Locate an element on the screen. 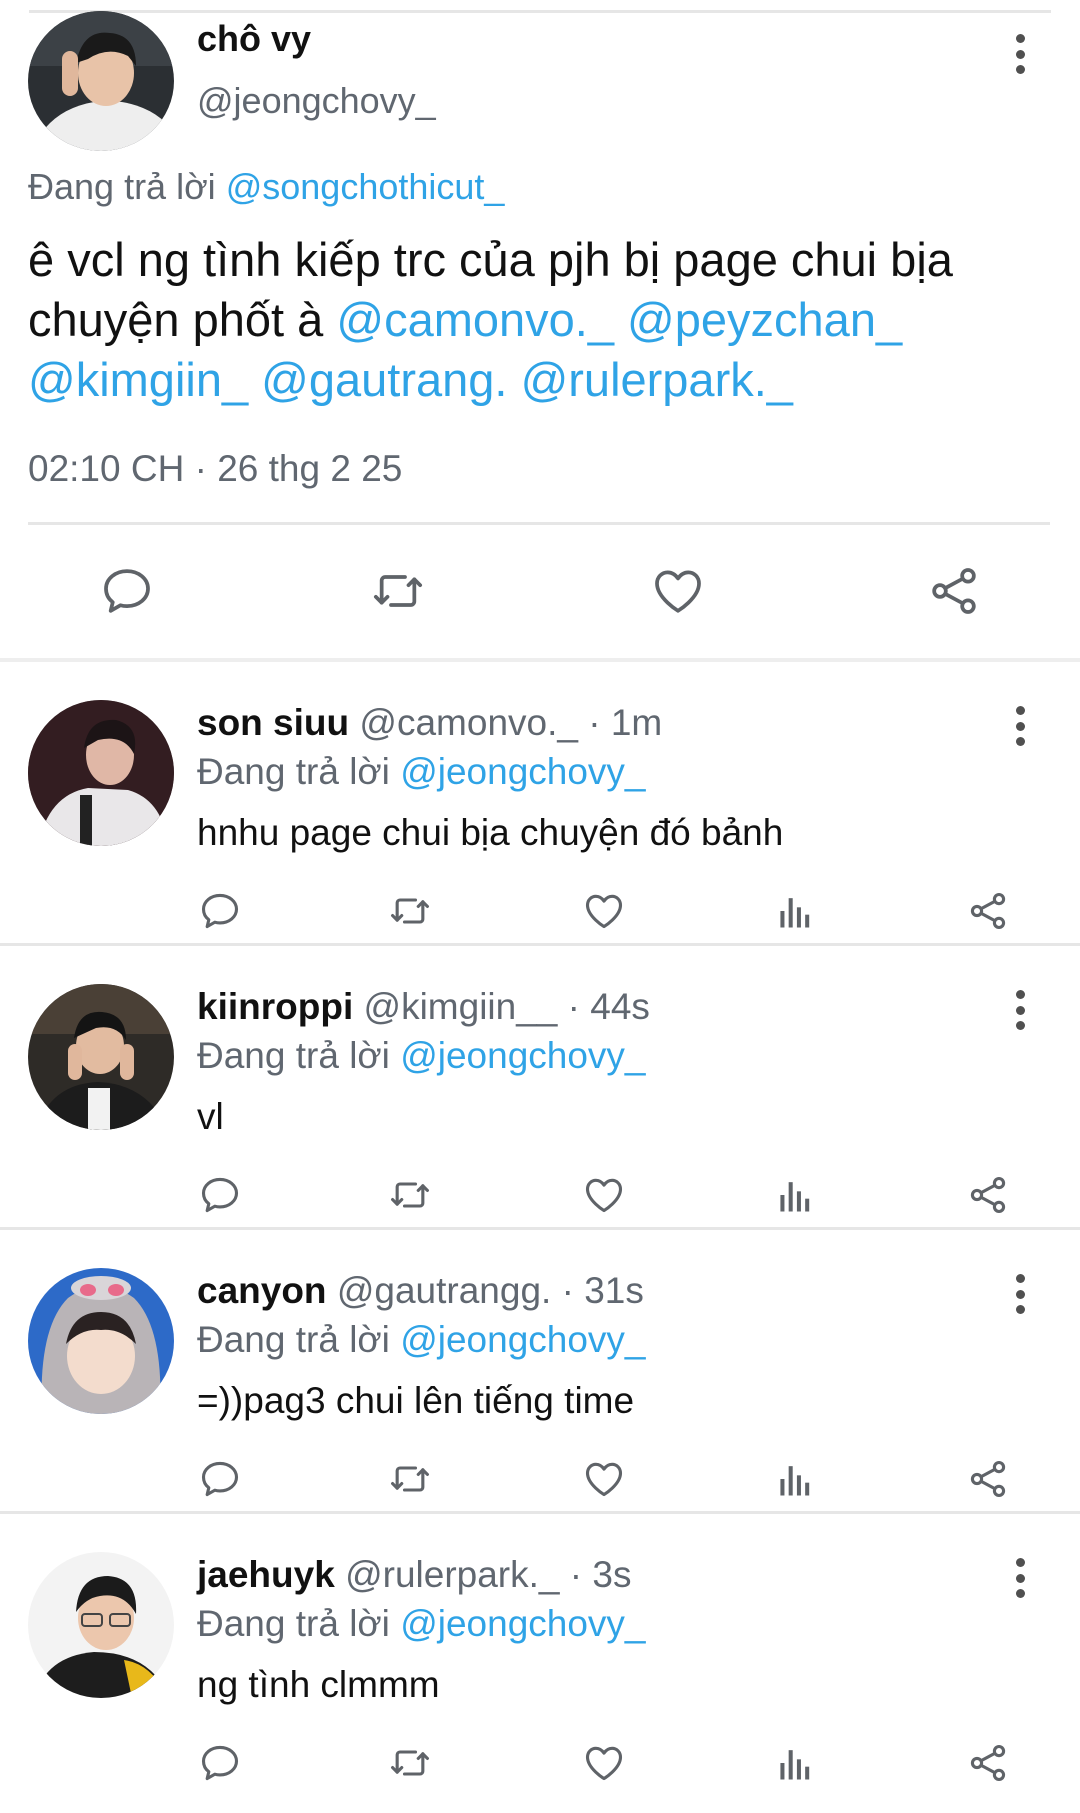  mention-link: @kimgiin_ is located at coordinates (138, 379).